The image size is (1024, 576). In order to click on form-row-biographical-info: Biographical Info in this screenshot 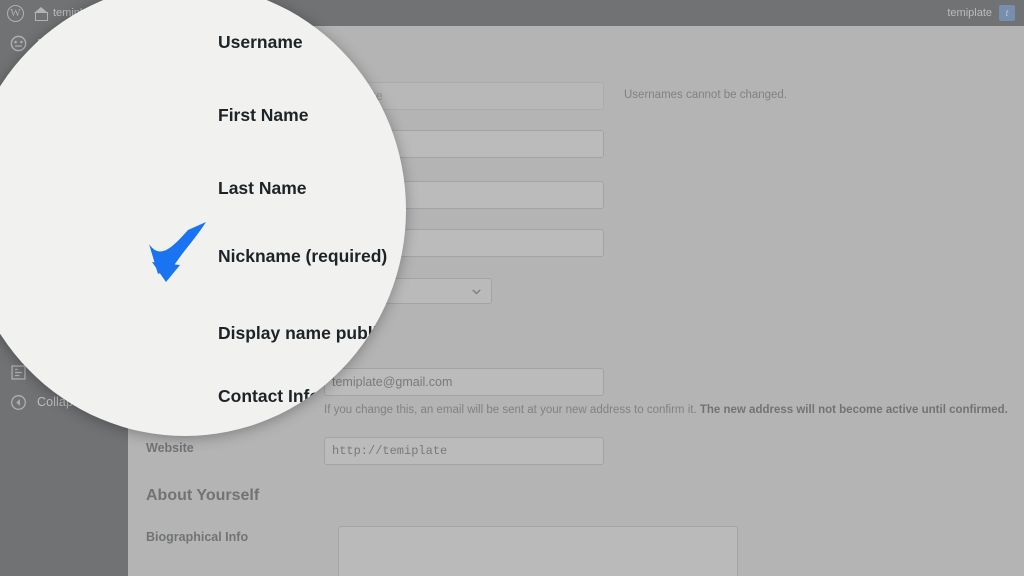, I will do `click(442, 551)`.